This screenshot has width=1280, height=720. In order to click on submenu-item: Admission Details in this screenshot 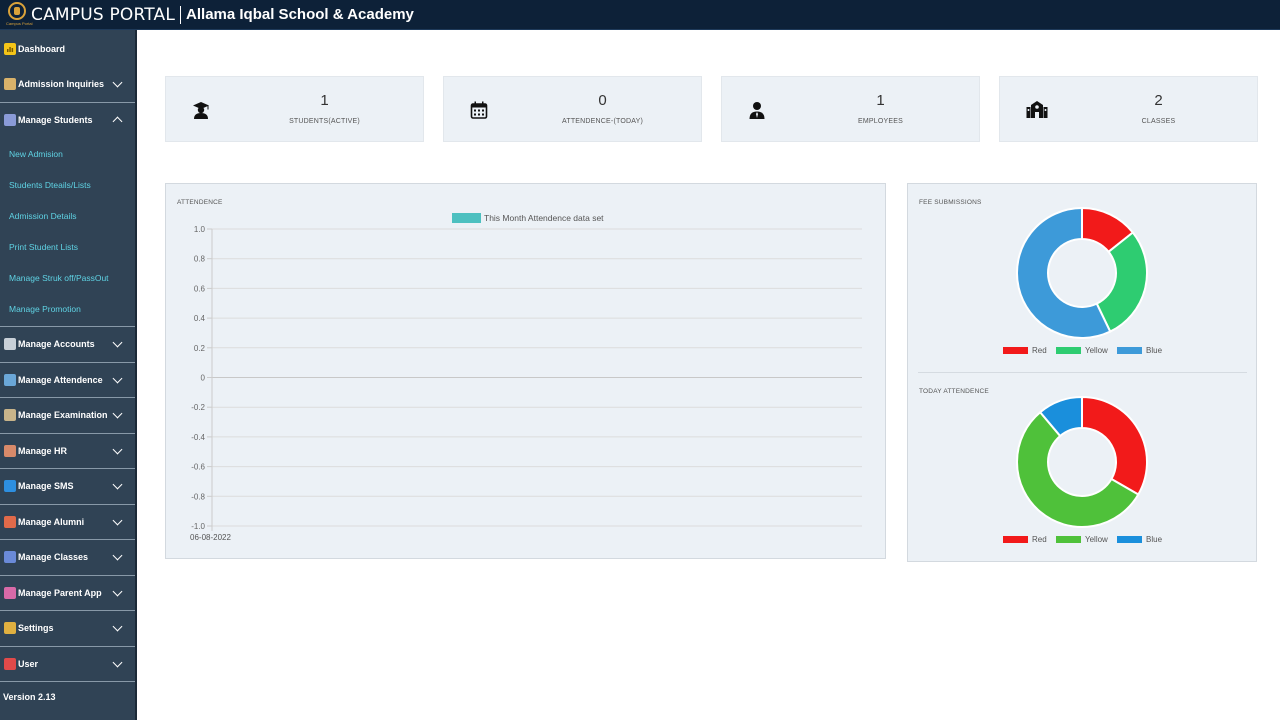, I will do `click(67, 215)`.